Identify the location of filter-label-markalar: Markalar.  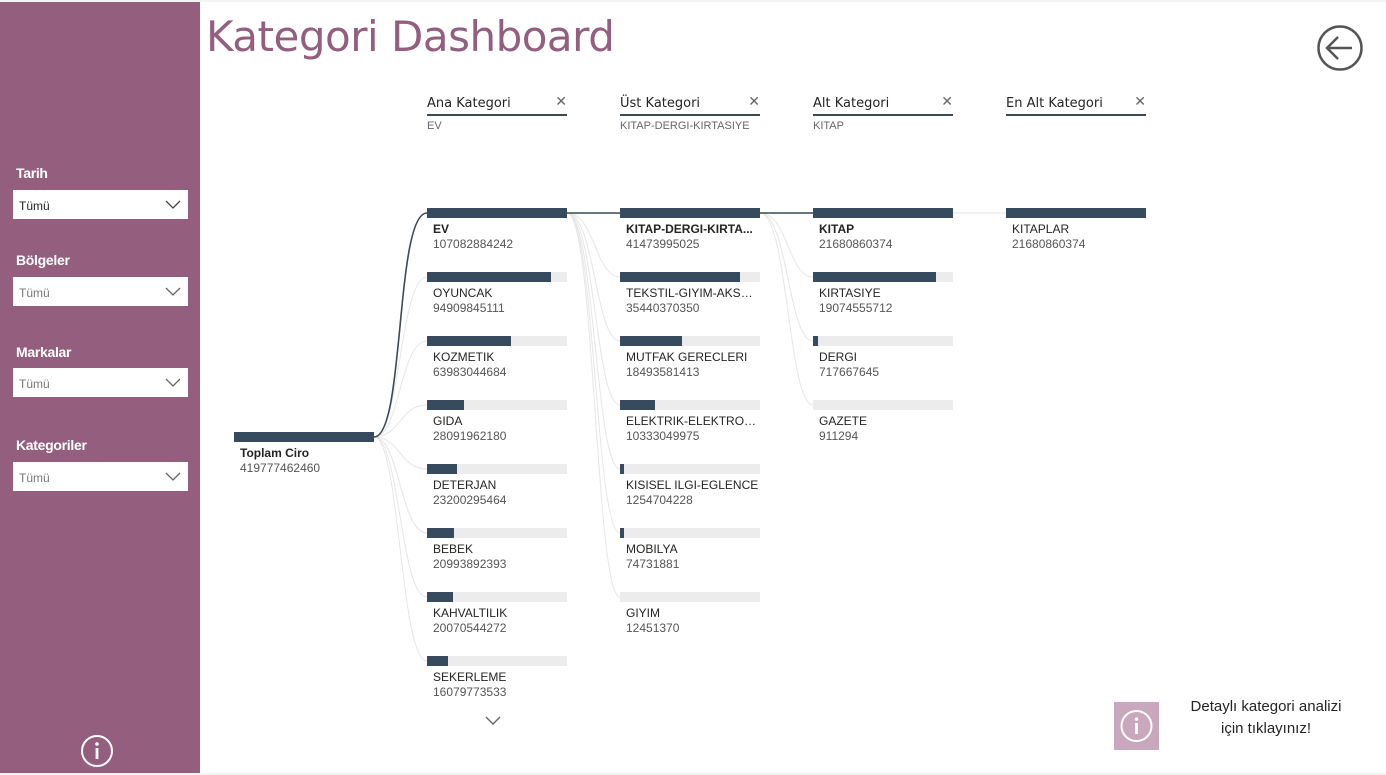
(44, 352).